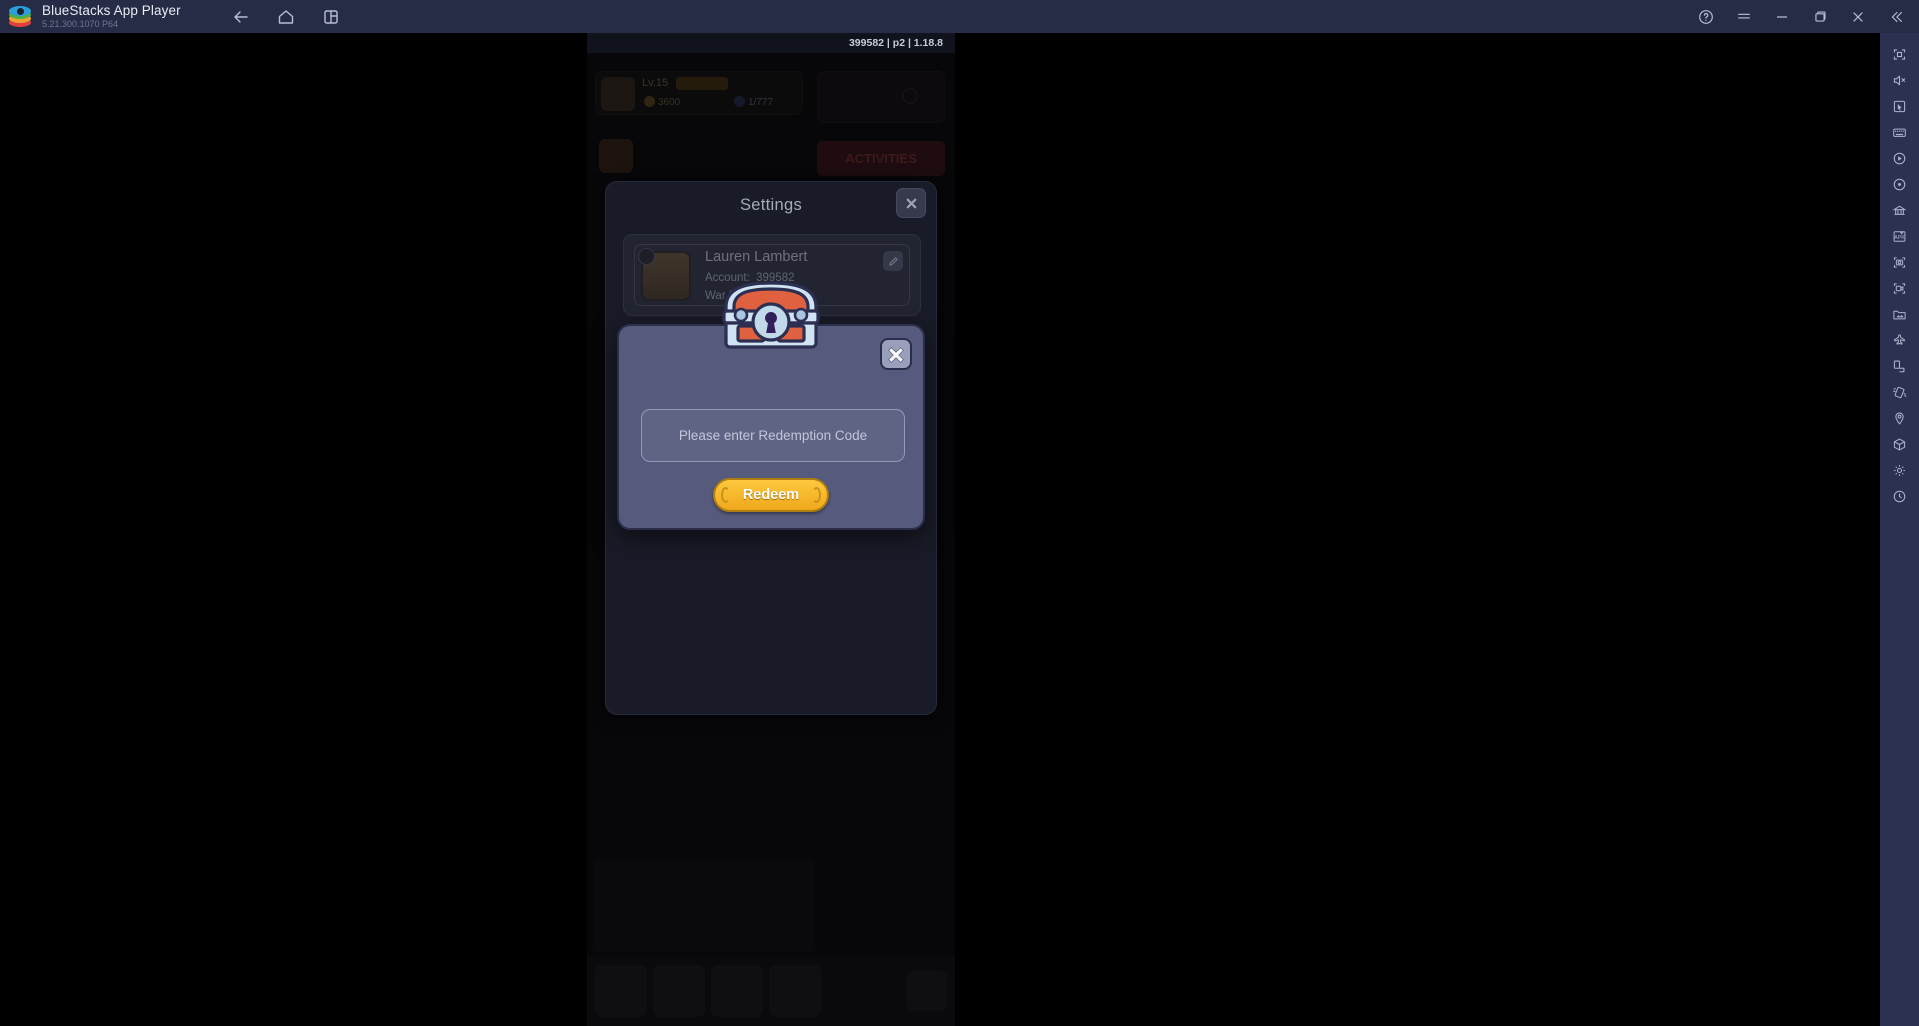 The height and width of the screenshot is (1026, 1919). What do you see at coordinates (1900, 470) in the screenshot?
I see `settings-gear-icon` at bounding box center [1900, 470].